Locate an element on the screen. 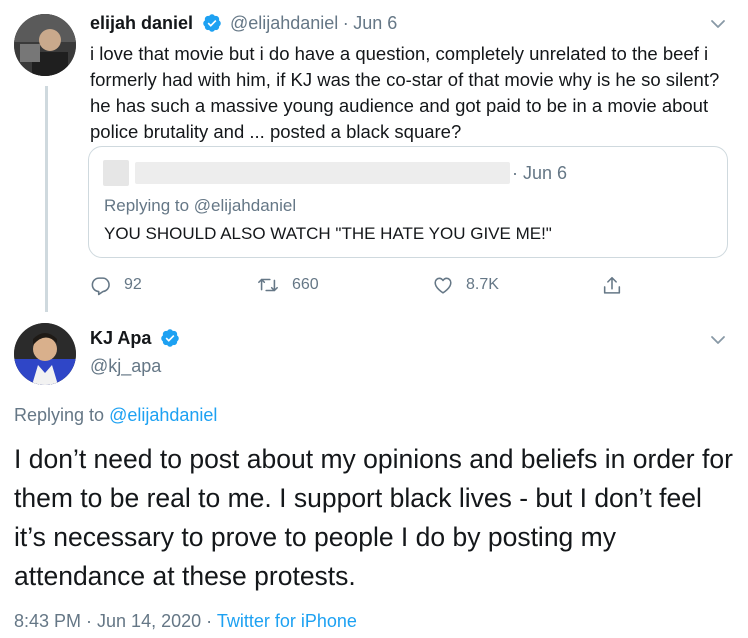 This screenshot has width=748, height=638. avatar-elijahdaniel-image is located at coordinates (45, 45).